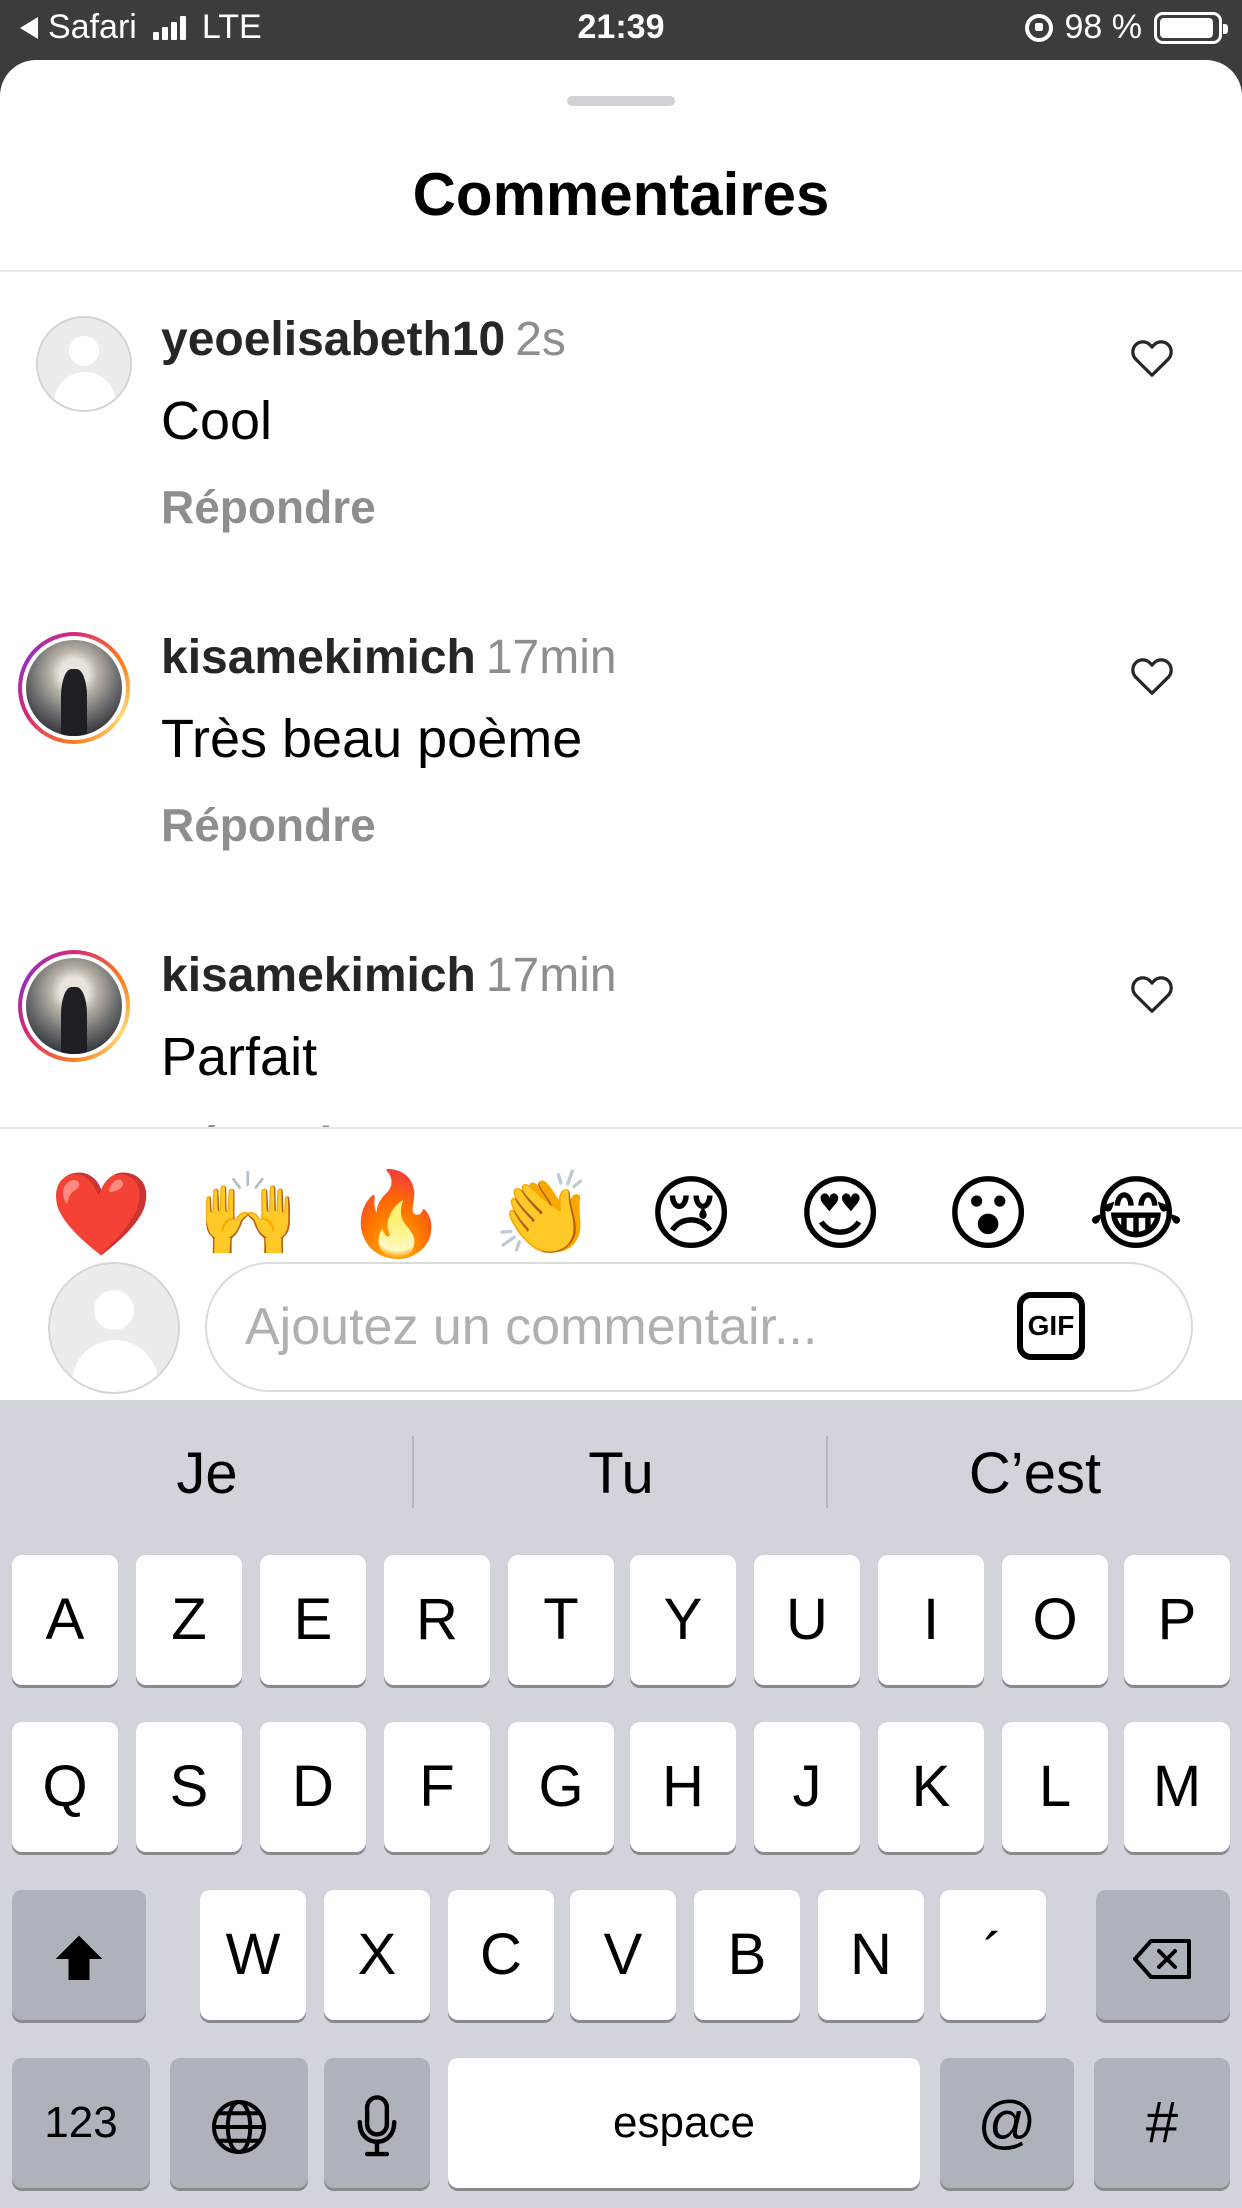 Image resolution: width=1242 pixels, height=2208 pixels. Describe the element at coordinates (931, 1787) in the screenshot. I see `key-k: K` at that location.